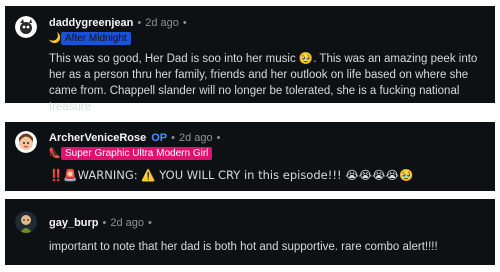 The image size is (500, 272). Describe the element at coordinates (97, 138) in the screenshot. I see `username: ArcherVeniceRose` at that location.